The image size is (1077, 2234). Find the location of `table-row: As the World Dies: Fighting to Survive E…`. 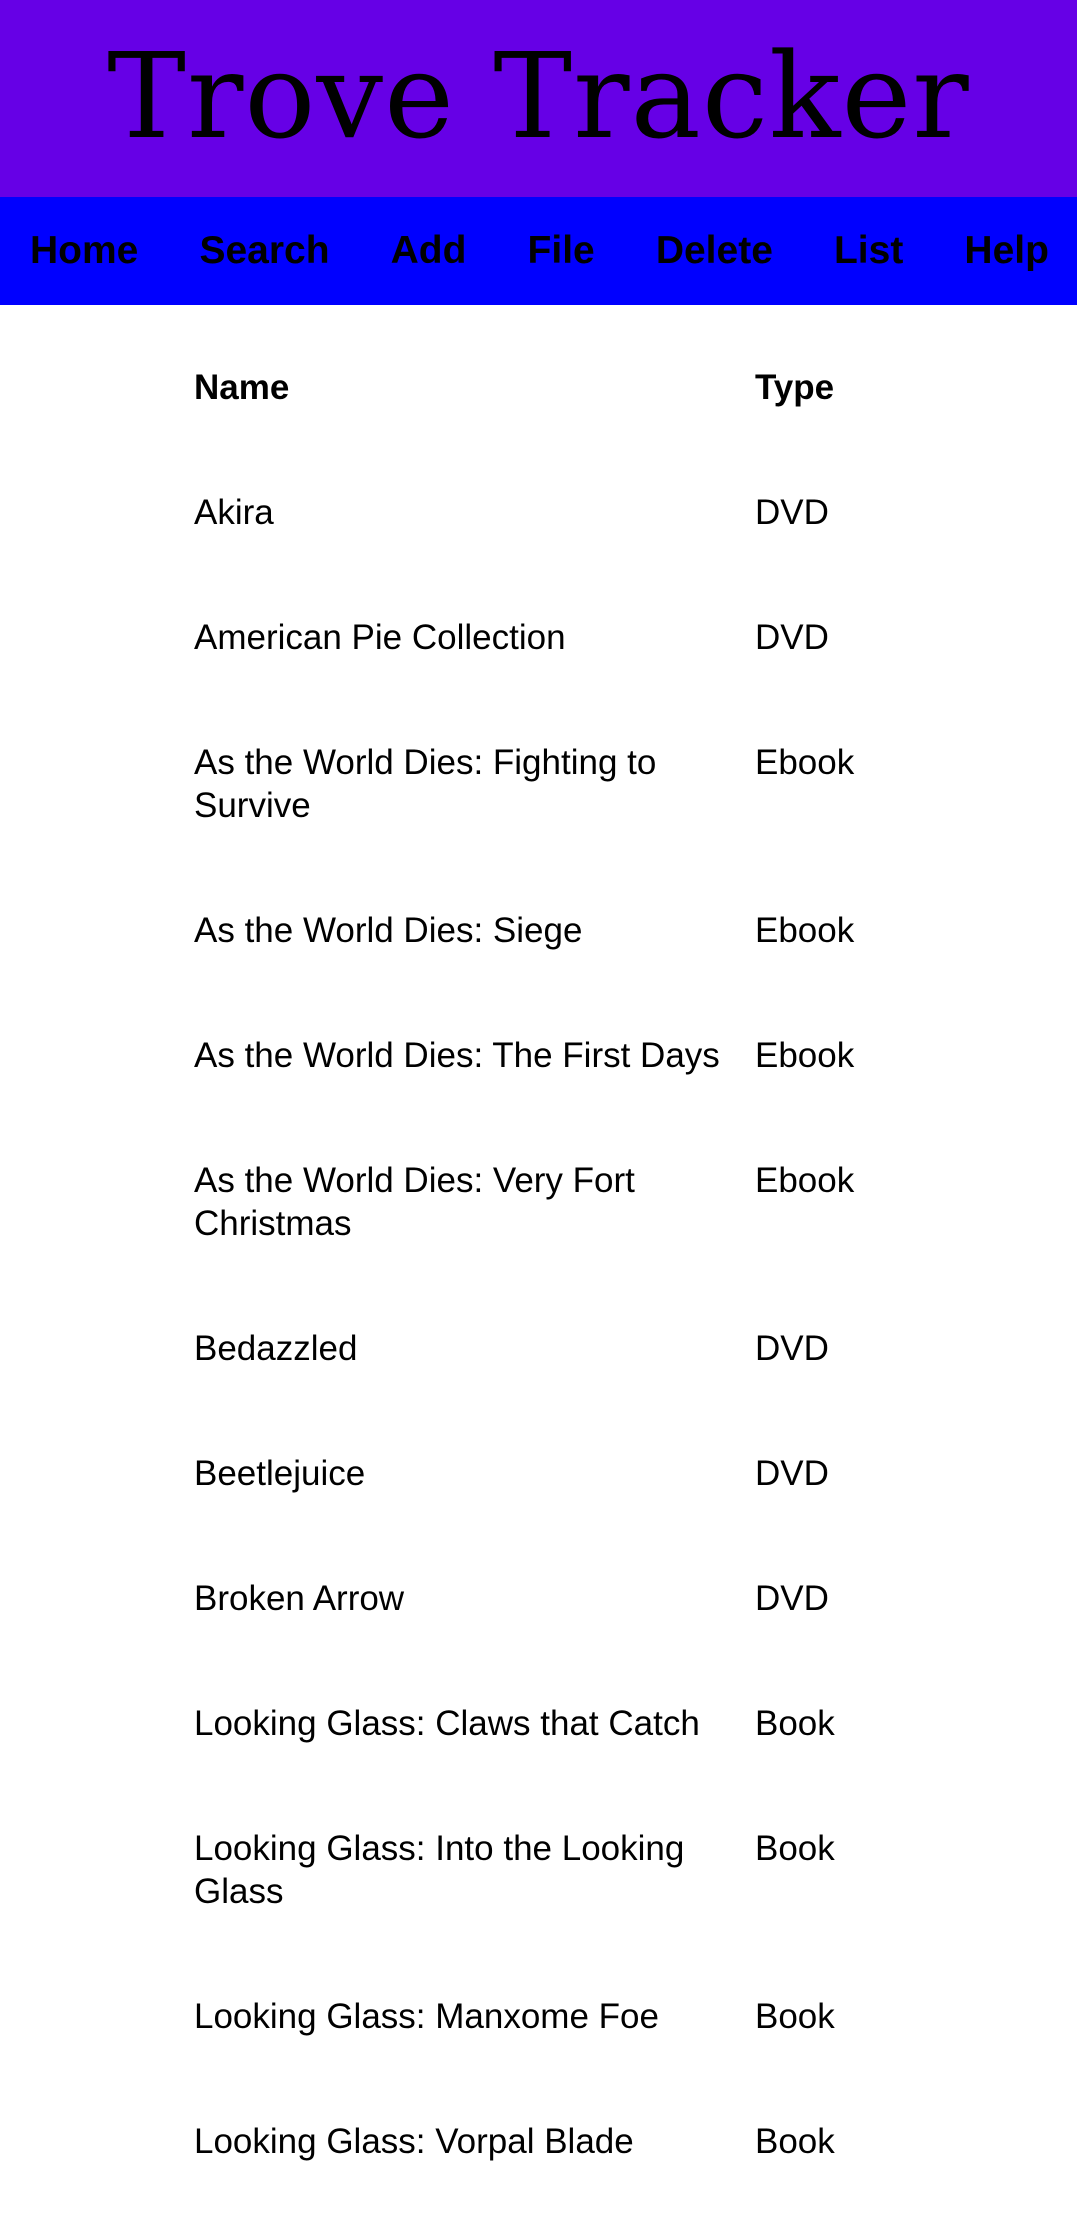

table-row: As the World Dies: Fighting to Survive E… is located at coordinates (544, 814).